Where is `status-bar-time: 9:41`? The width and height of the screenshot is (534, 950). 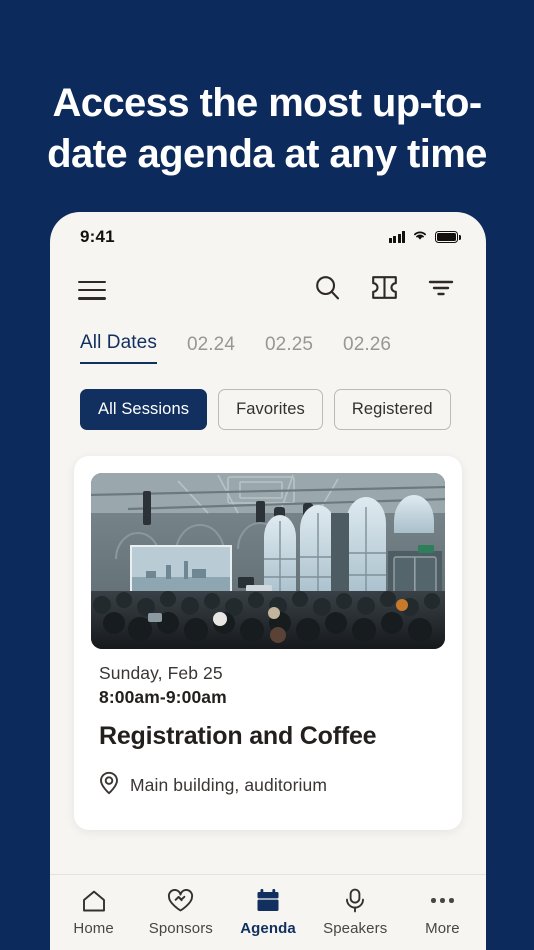
status-bar-time: 9:41 is located at coordinates (97, 236).